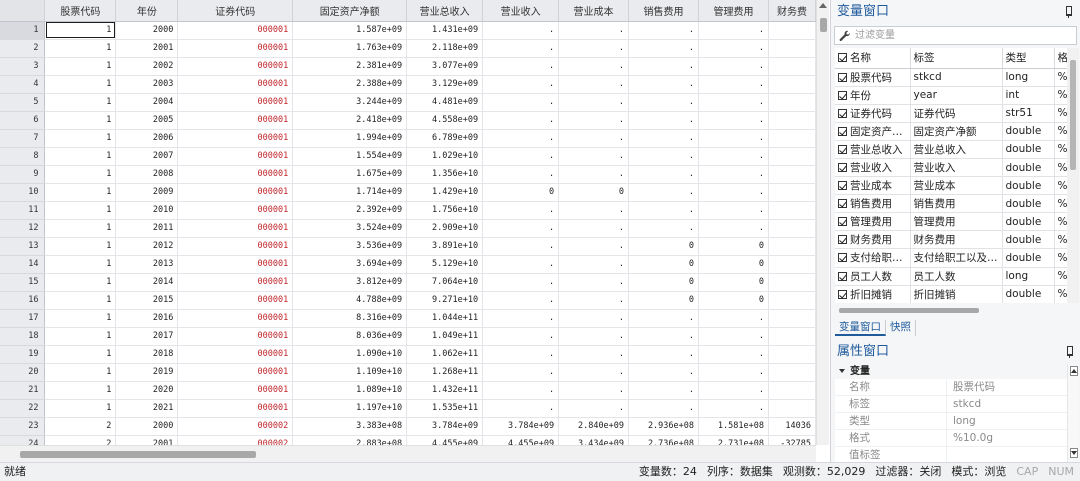 This screenshot has height=481, width=1080. What do you see at coordinates (350, 336) in the screenshot?
I see `grid-cell: 8.036e+09` at bounding box center [350, 336].